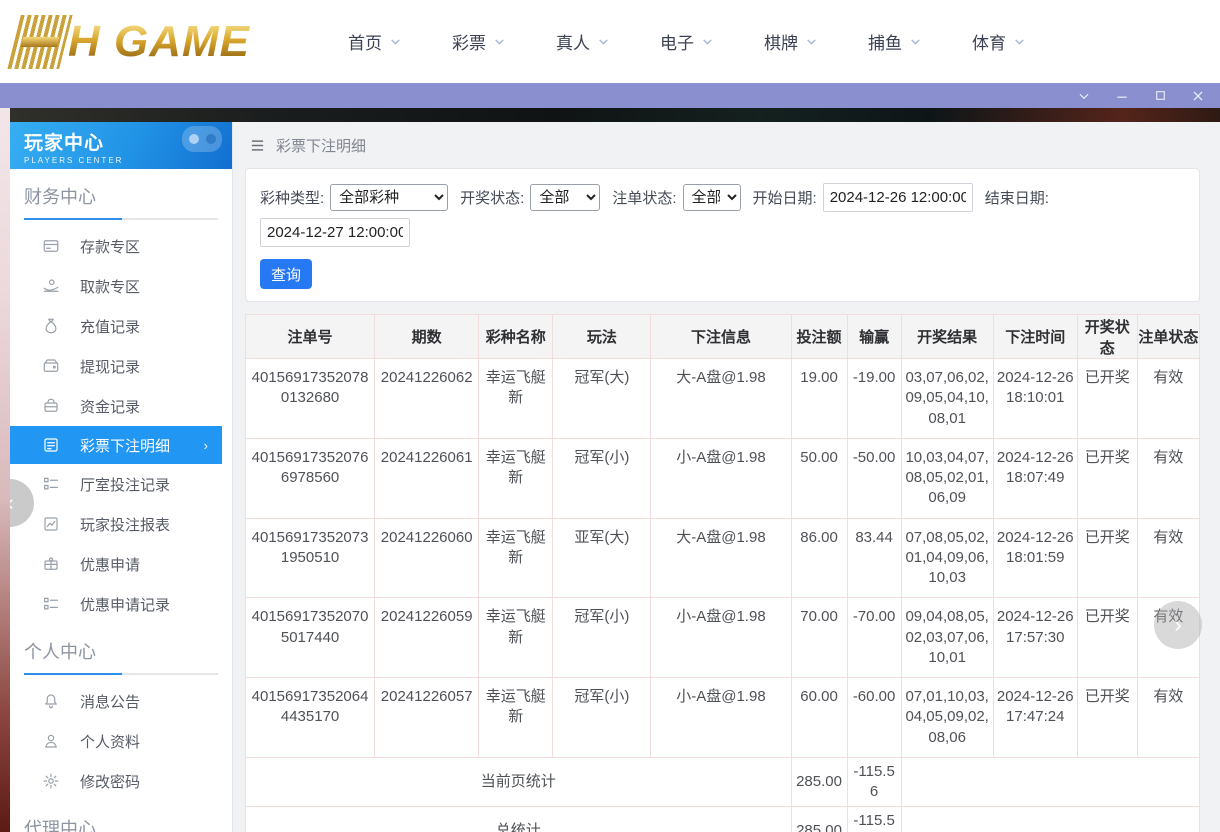 This screenshot has height=832, width=1220. I want to click on table-cell: 小-A盘@1.98, so click(721, 637).